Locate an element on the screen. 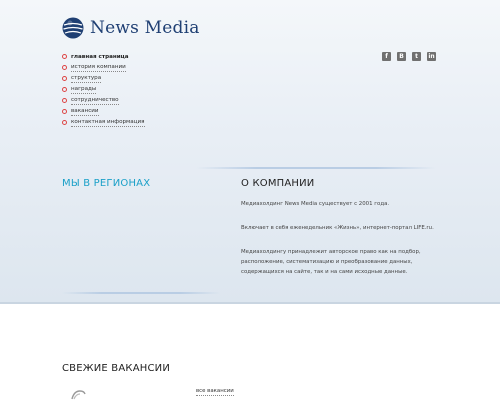 Image resolution: width=500 pixels, height=400 pixels. nav-item-home: главная страница is located at coordinates (103, 56).